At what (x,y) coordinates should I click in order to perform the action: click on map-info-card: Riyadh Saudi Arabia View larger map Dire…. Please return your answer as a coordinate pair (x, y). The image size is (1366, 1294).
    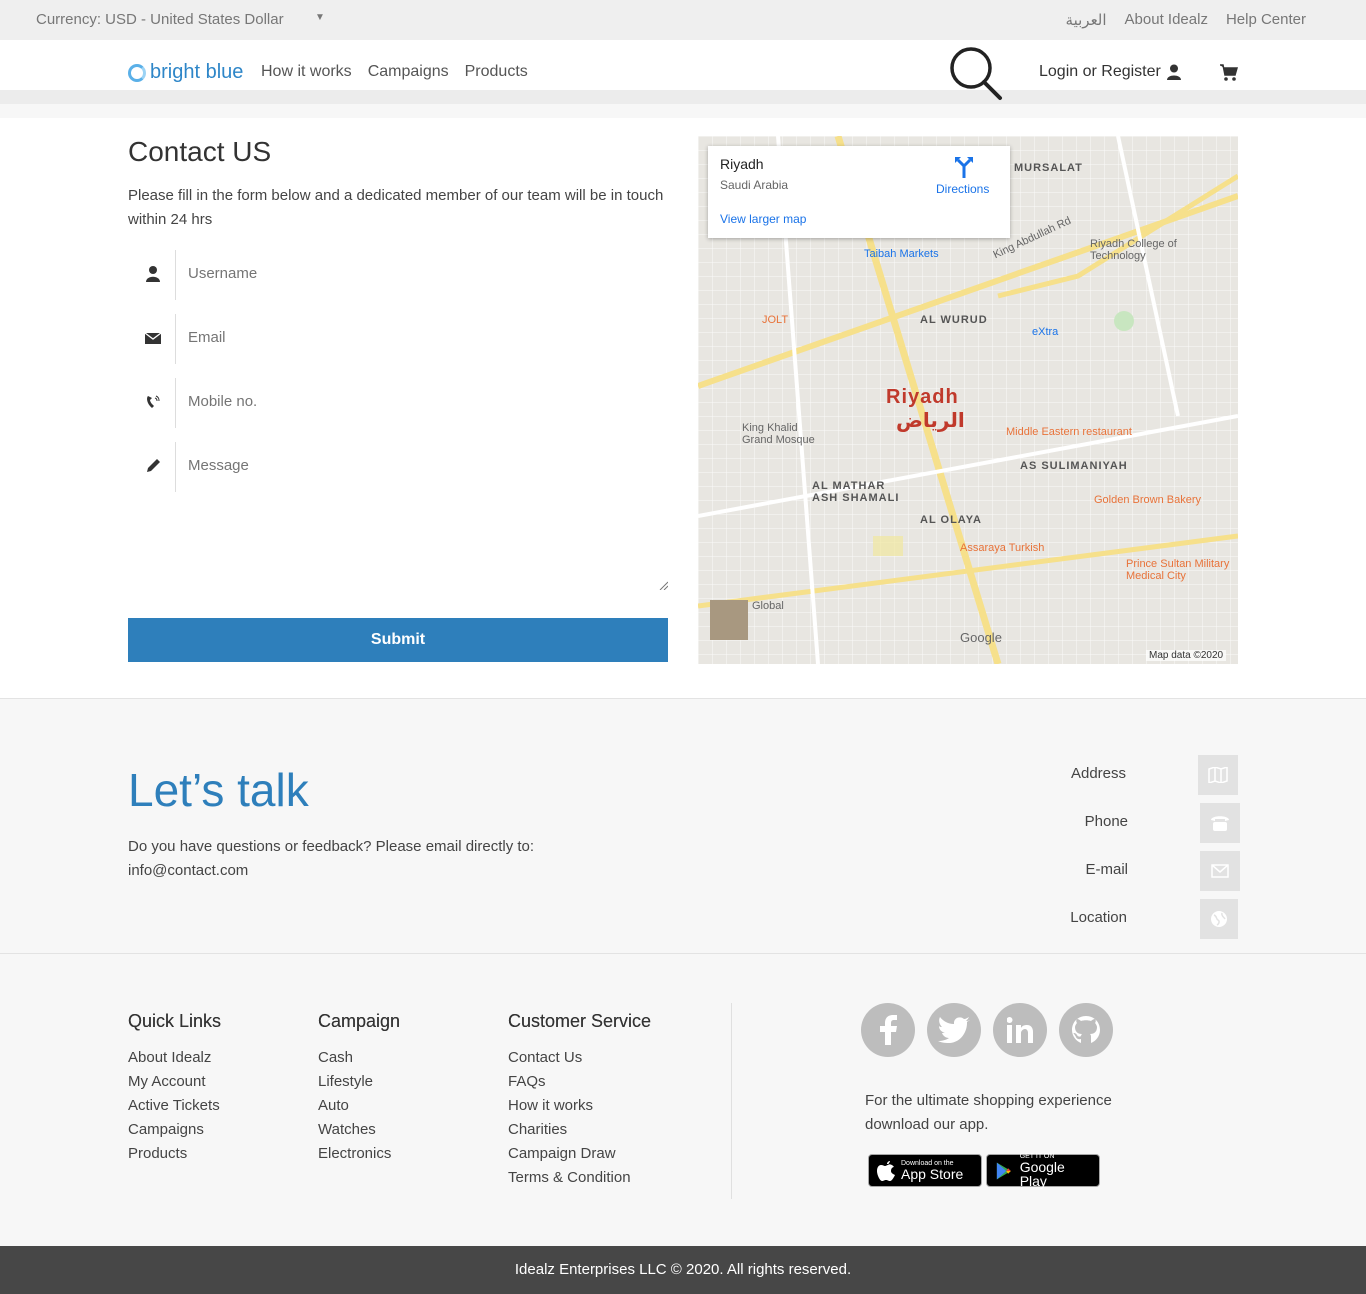
    Looking at the image, I should click on (859, 192).